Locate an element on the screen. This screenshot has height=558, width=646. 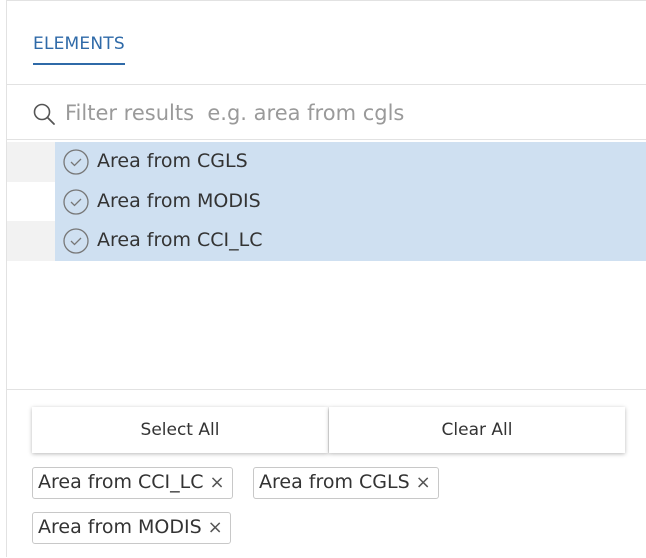
select-all-button: Select All is located at coordinates (180, 430).